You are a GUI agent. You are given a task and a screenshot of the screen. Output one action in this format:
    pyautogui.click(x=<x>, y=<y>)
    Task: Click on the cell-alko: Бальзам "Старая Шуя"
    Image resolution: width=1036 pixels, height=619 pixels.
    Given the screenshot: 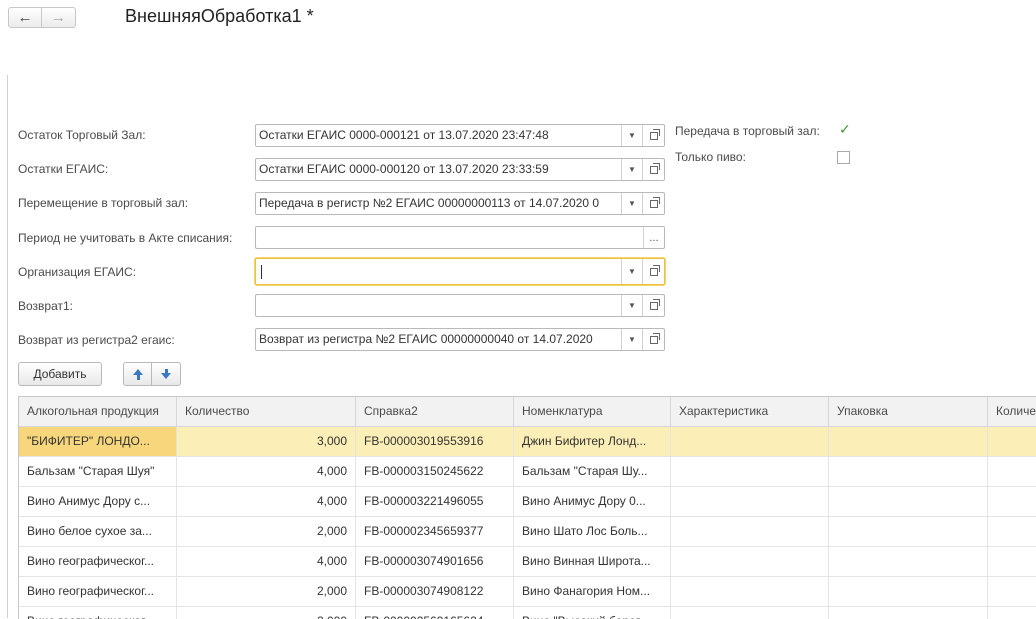 What is the action you would take?
    pyautogui.click(x=98, y=471)
    